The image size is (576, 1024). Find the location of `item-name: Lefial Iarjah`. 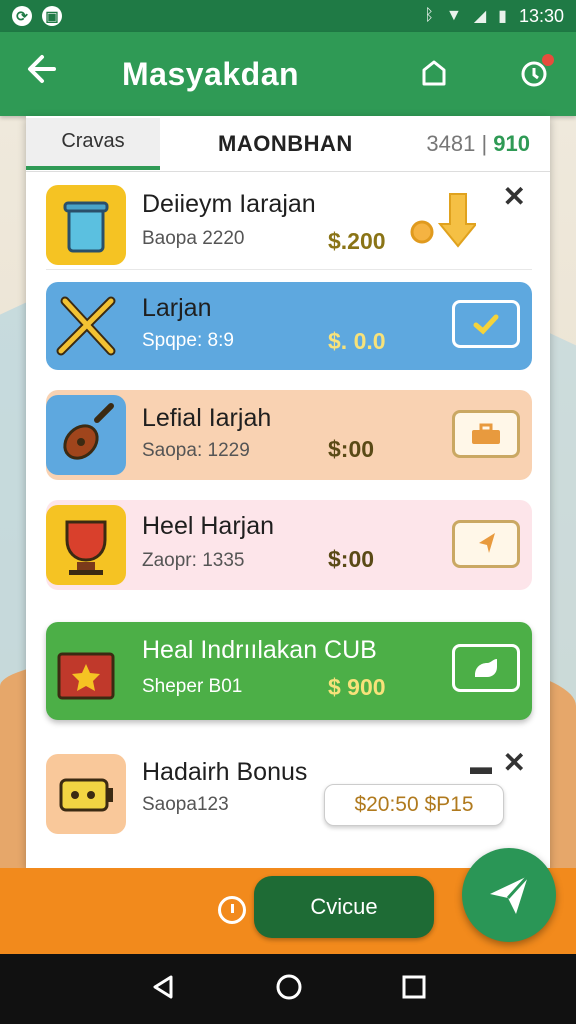

item-name: Lefial Iarjah is located at coordinates (207, 418).